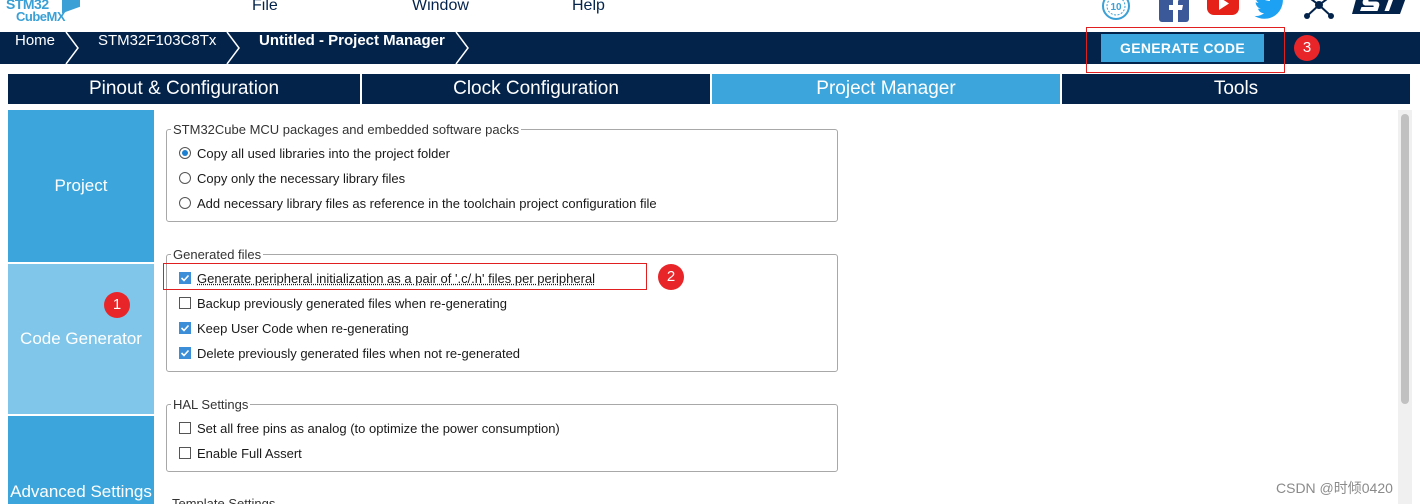 This screenshot has height=504, width=1420. Describe the element at coordinates (1174, 11) in the screenshot. I see `facebook-icon` at that location.